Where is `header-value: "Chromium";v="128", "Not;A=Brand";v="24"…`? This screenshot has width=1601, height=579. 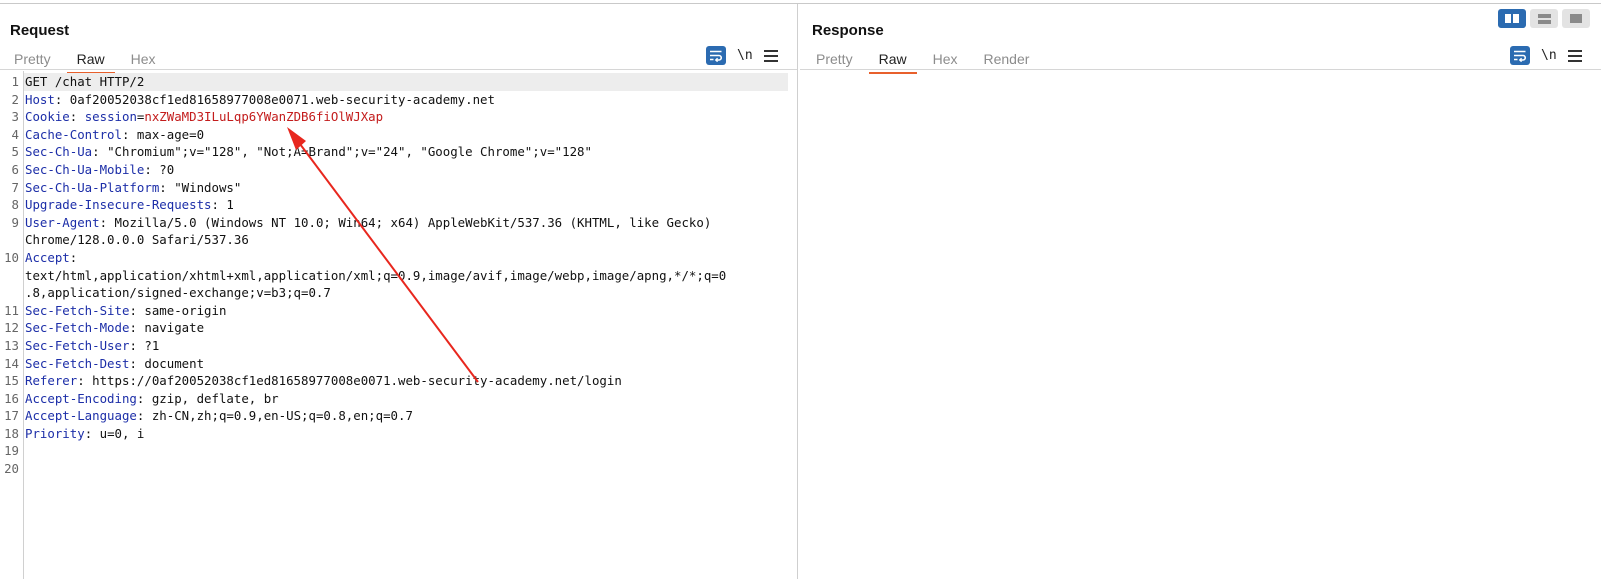
header-value: "Chromium";v="128", "Not;A=Brand";v="24"… is located at coordinates (349, 152).